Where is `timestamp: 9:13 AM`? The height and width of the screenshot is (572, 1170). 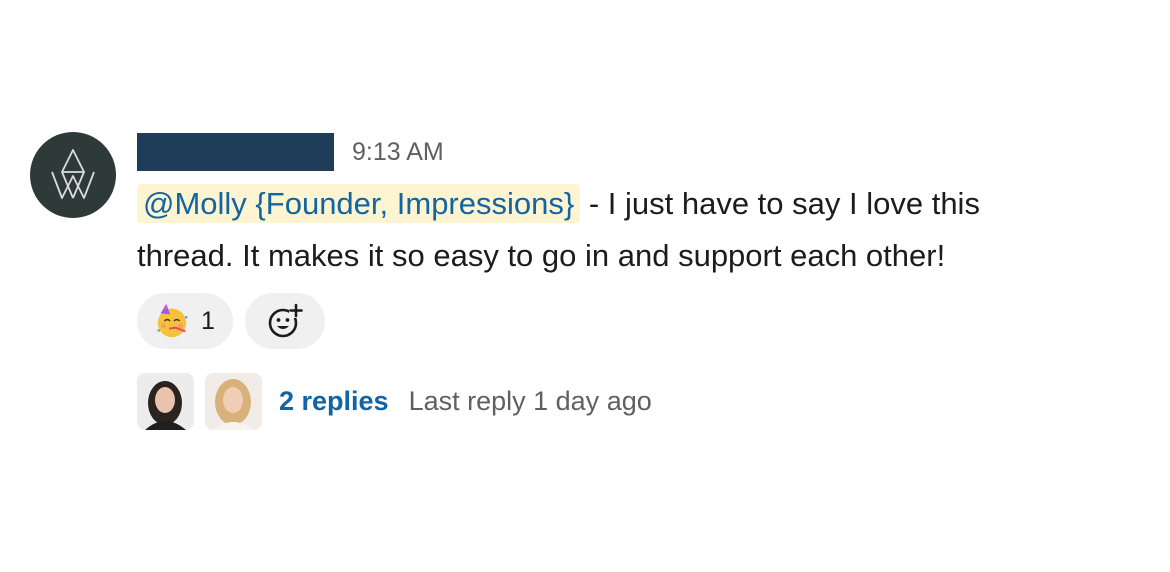
timestamp: 9:13 AM is located at coordinates (398, 152).